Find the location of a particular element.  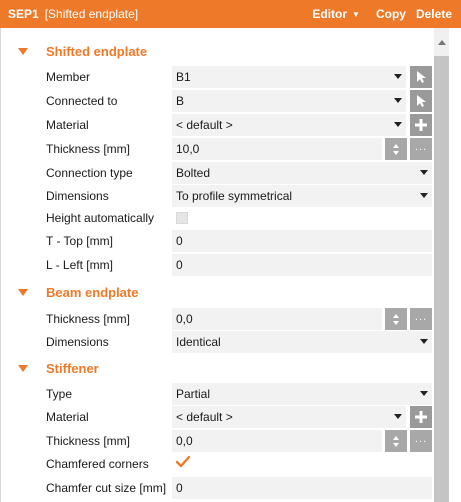

t-top-input: 0 is located at coordinates (302, 241).